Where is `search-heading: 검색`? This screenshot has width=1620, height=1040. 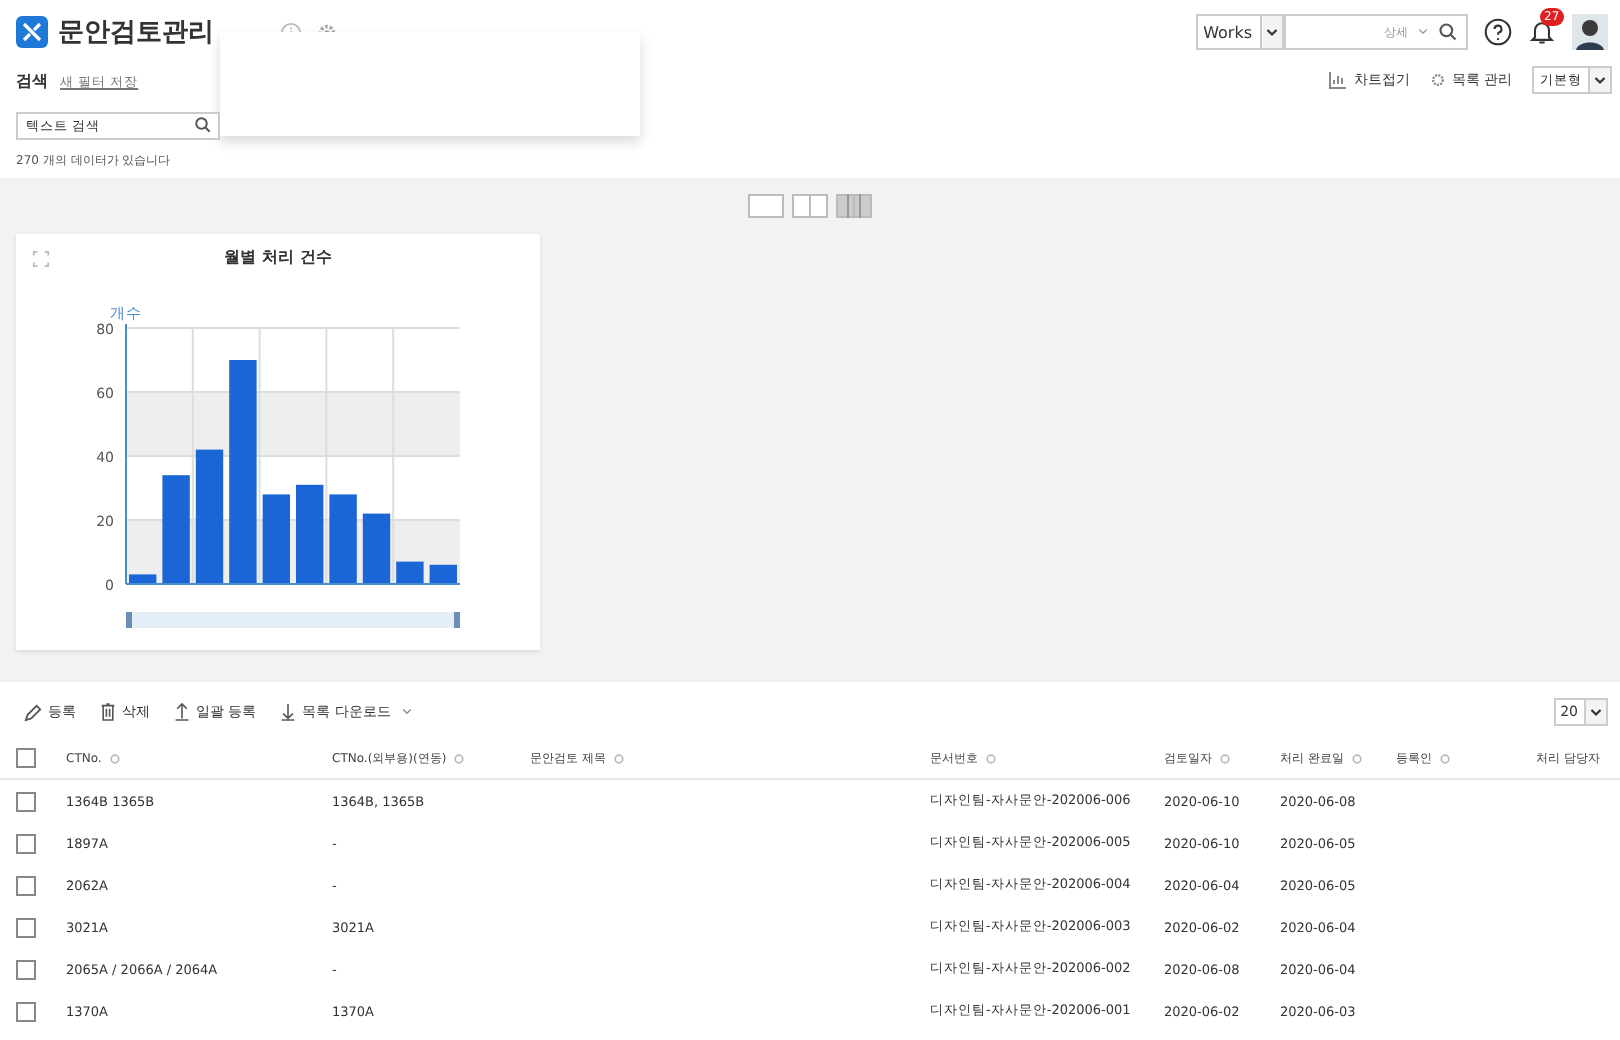 search-heading: 검색 is located at coordinates (32, 80).